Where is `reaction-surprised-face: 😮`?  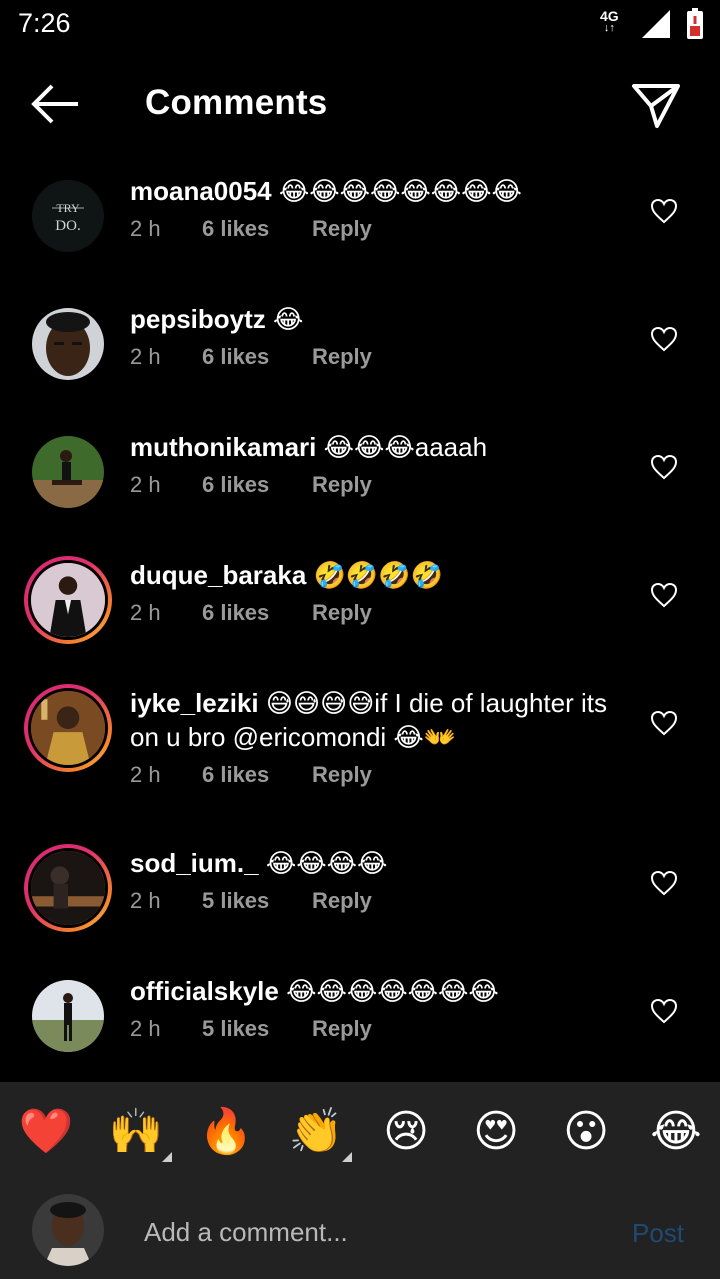
reaction-surprised-face: 😮 is located at coordinates (586, 1132).